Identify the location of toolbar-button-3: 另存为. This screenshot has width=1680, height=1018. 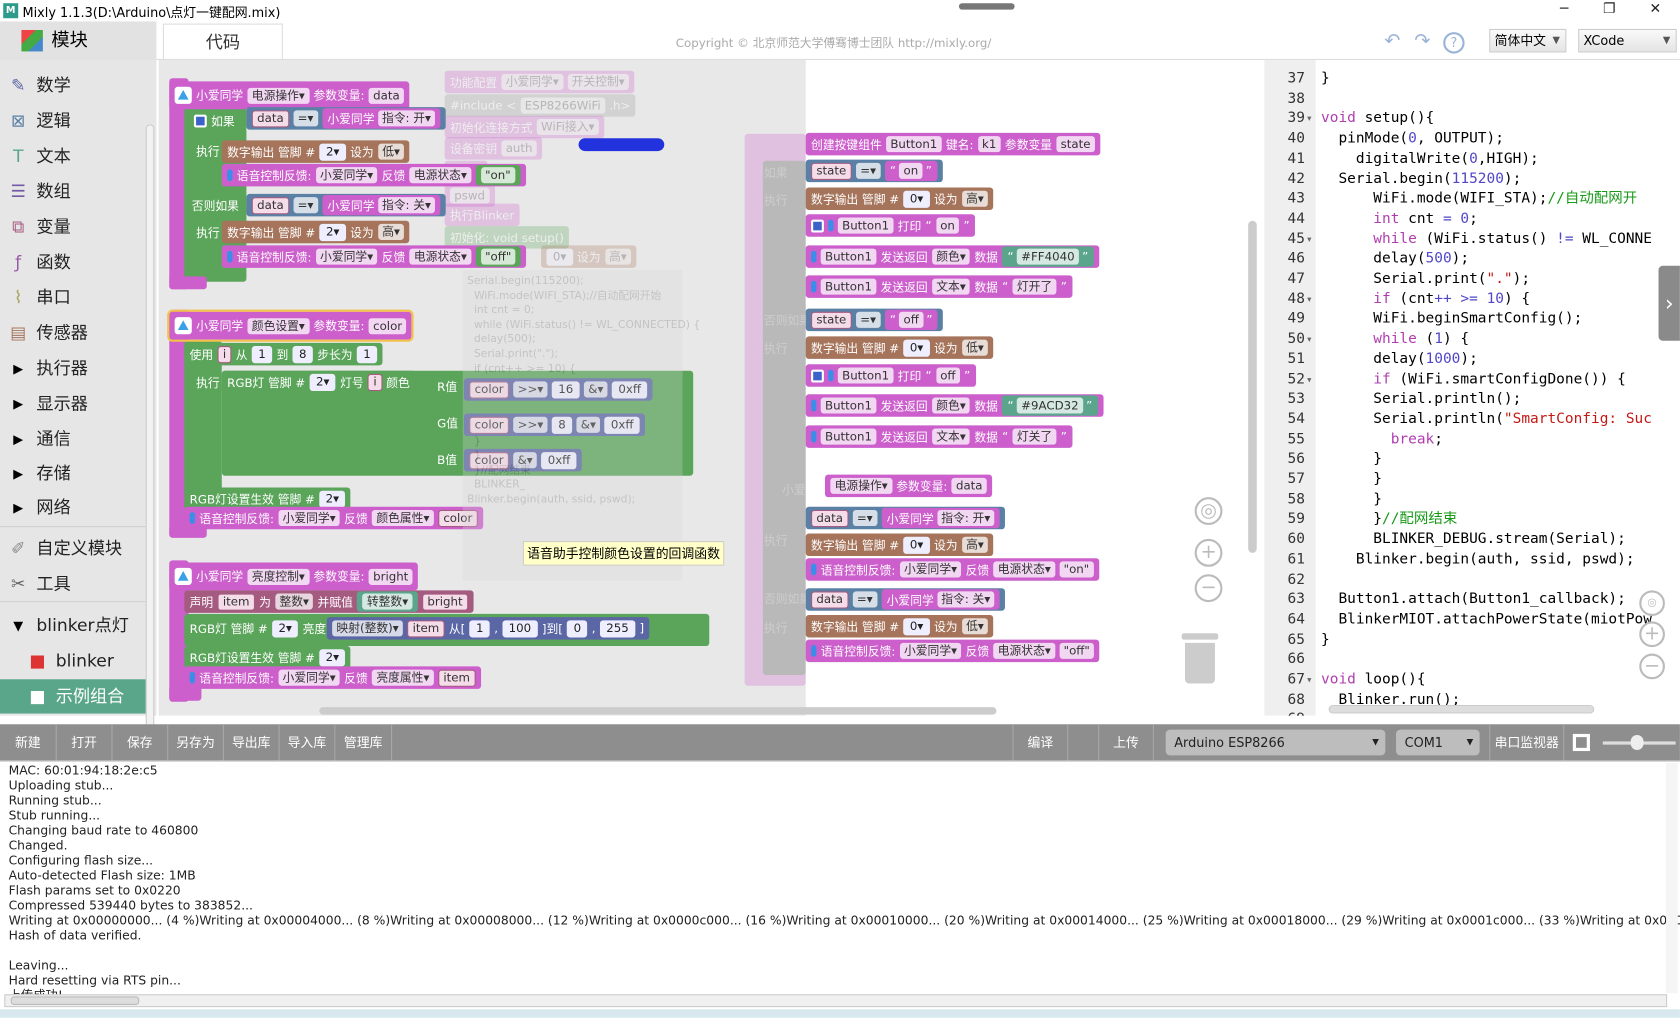
(196, 742).